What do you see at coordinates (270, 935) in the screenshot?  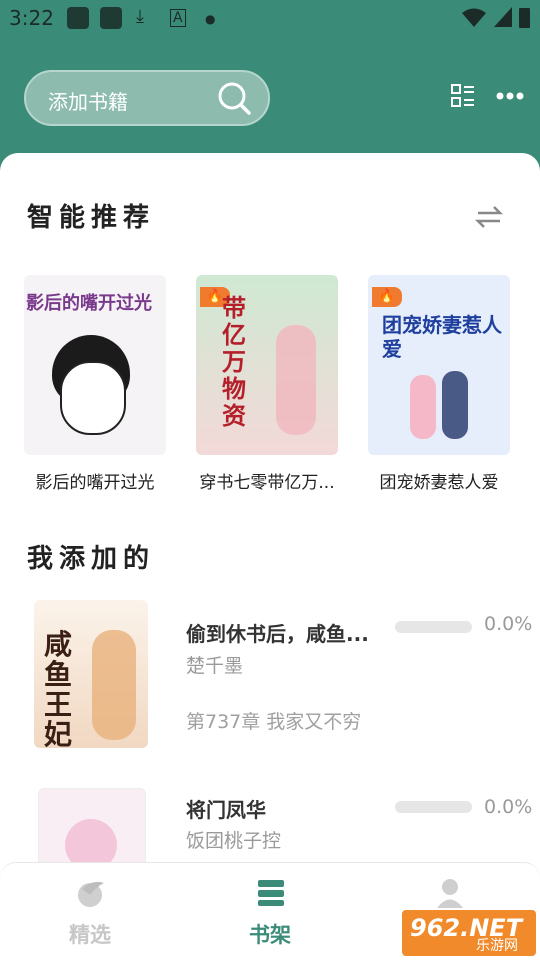 I see `tab-label-bookshelf: 书架` at bounding box center [270, 935].